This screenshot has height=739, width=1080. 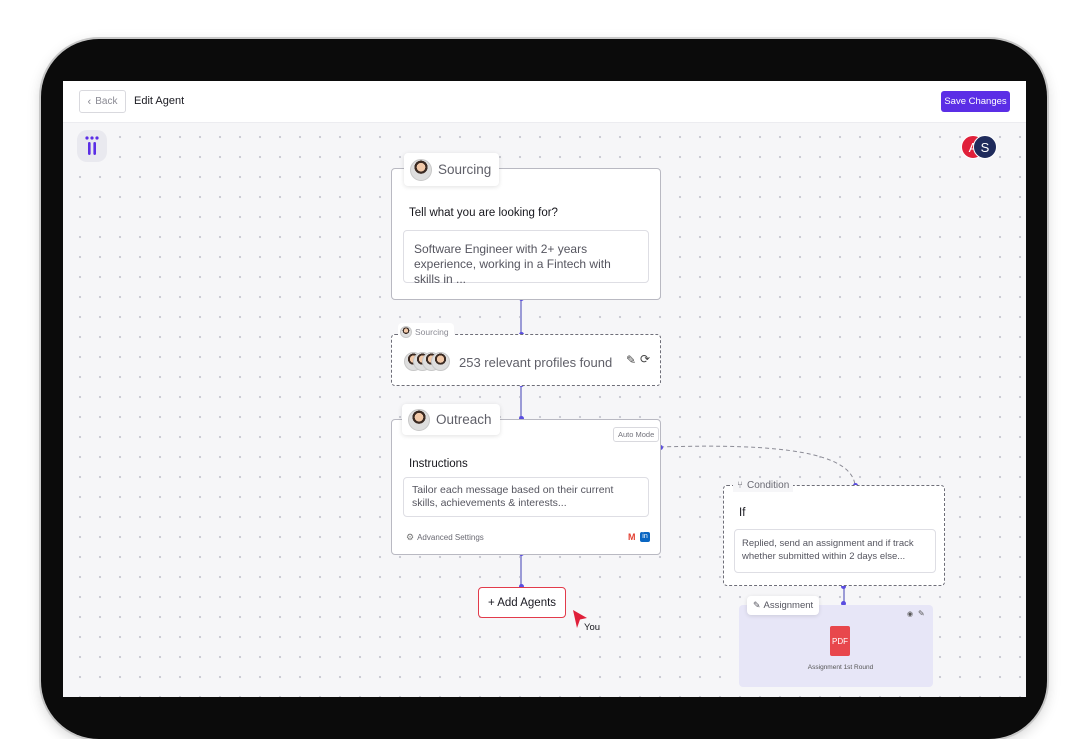 I want to click on tab-label: Condition, so click(x=768, y=485).